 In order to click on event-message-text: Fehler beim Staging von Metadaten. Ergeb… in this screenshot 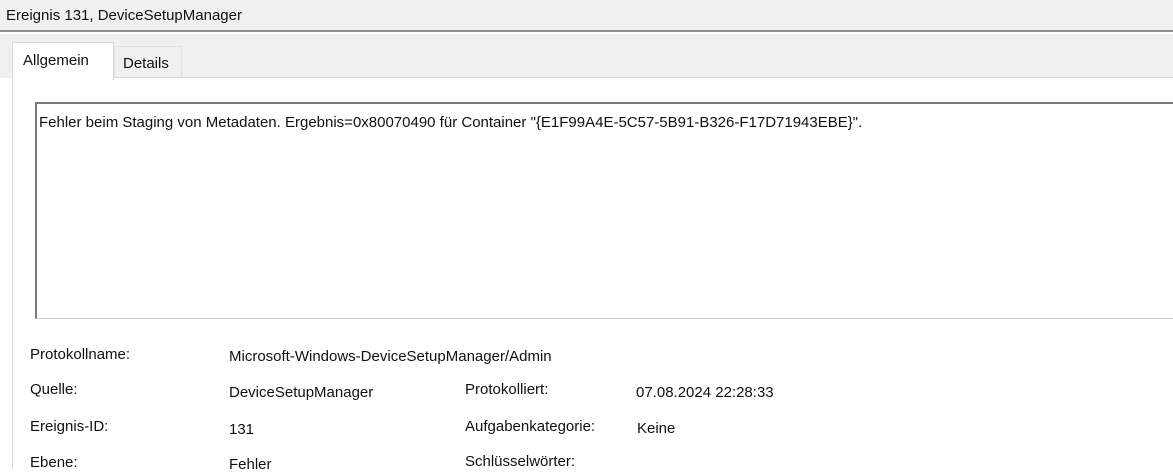, I will do `click(451, 122)`.